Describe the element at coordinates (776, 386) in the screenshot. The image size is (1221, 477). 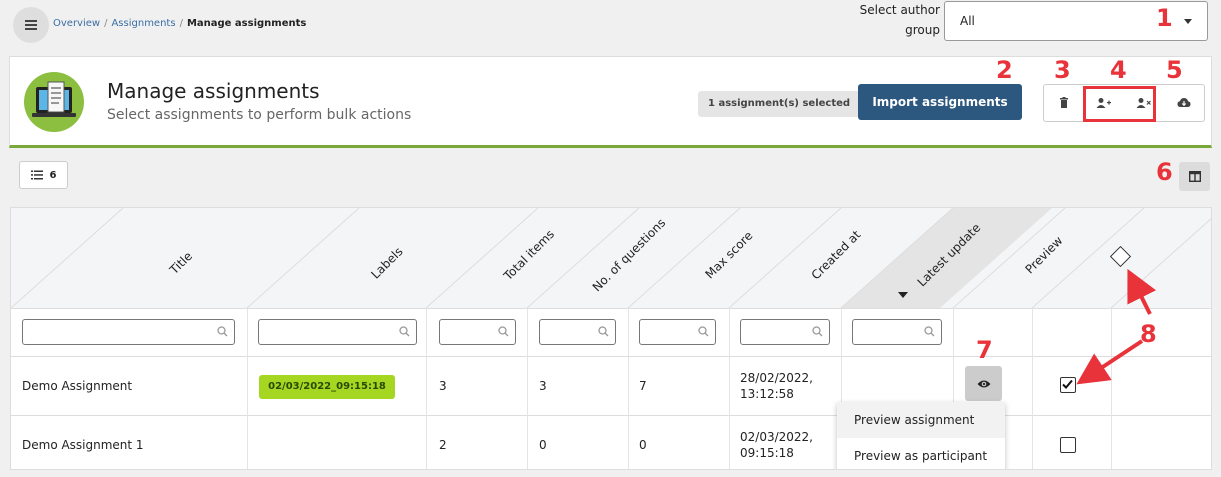
I see `row-created-at: 28/02/2022, 13:12:58` at that location.